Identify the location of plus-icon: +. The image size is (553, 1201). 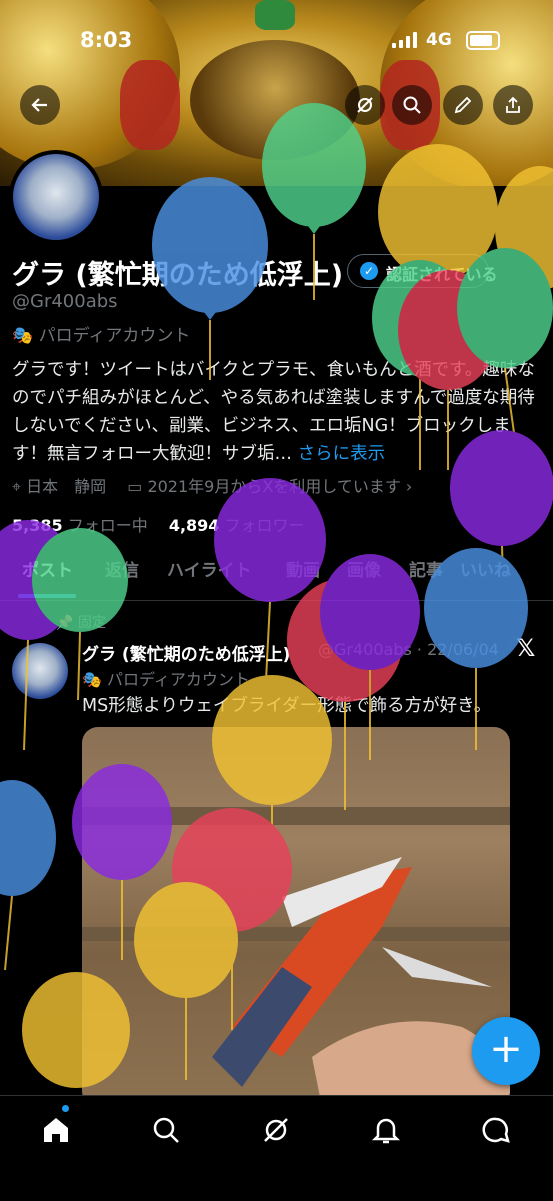
(506, 1049).